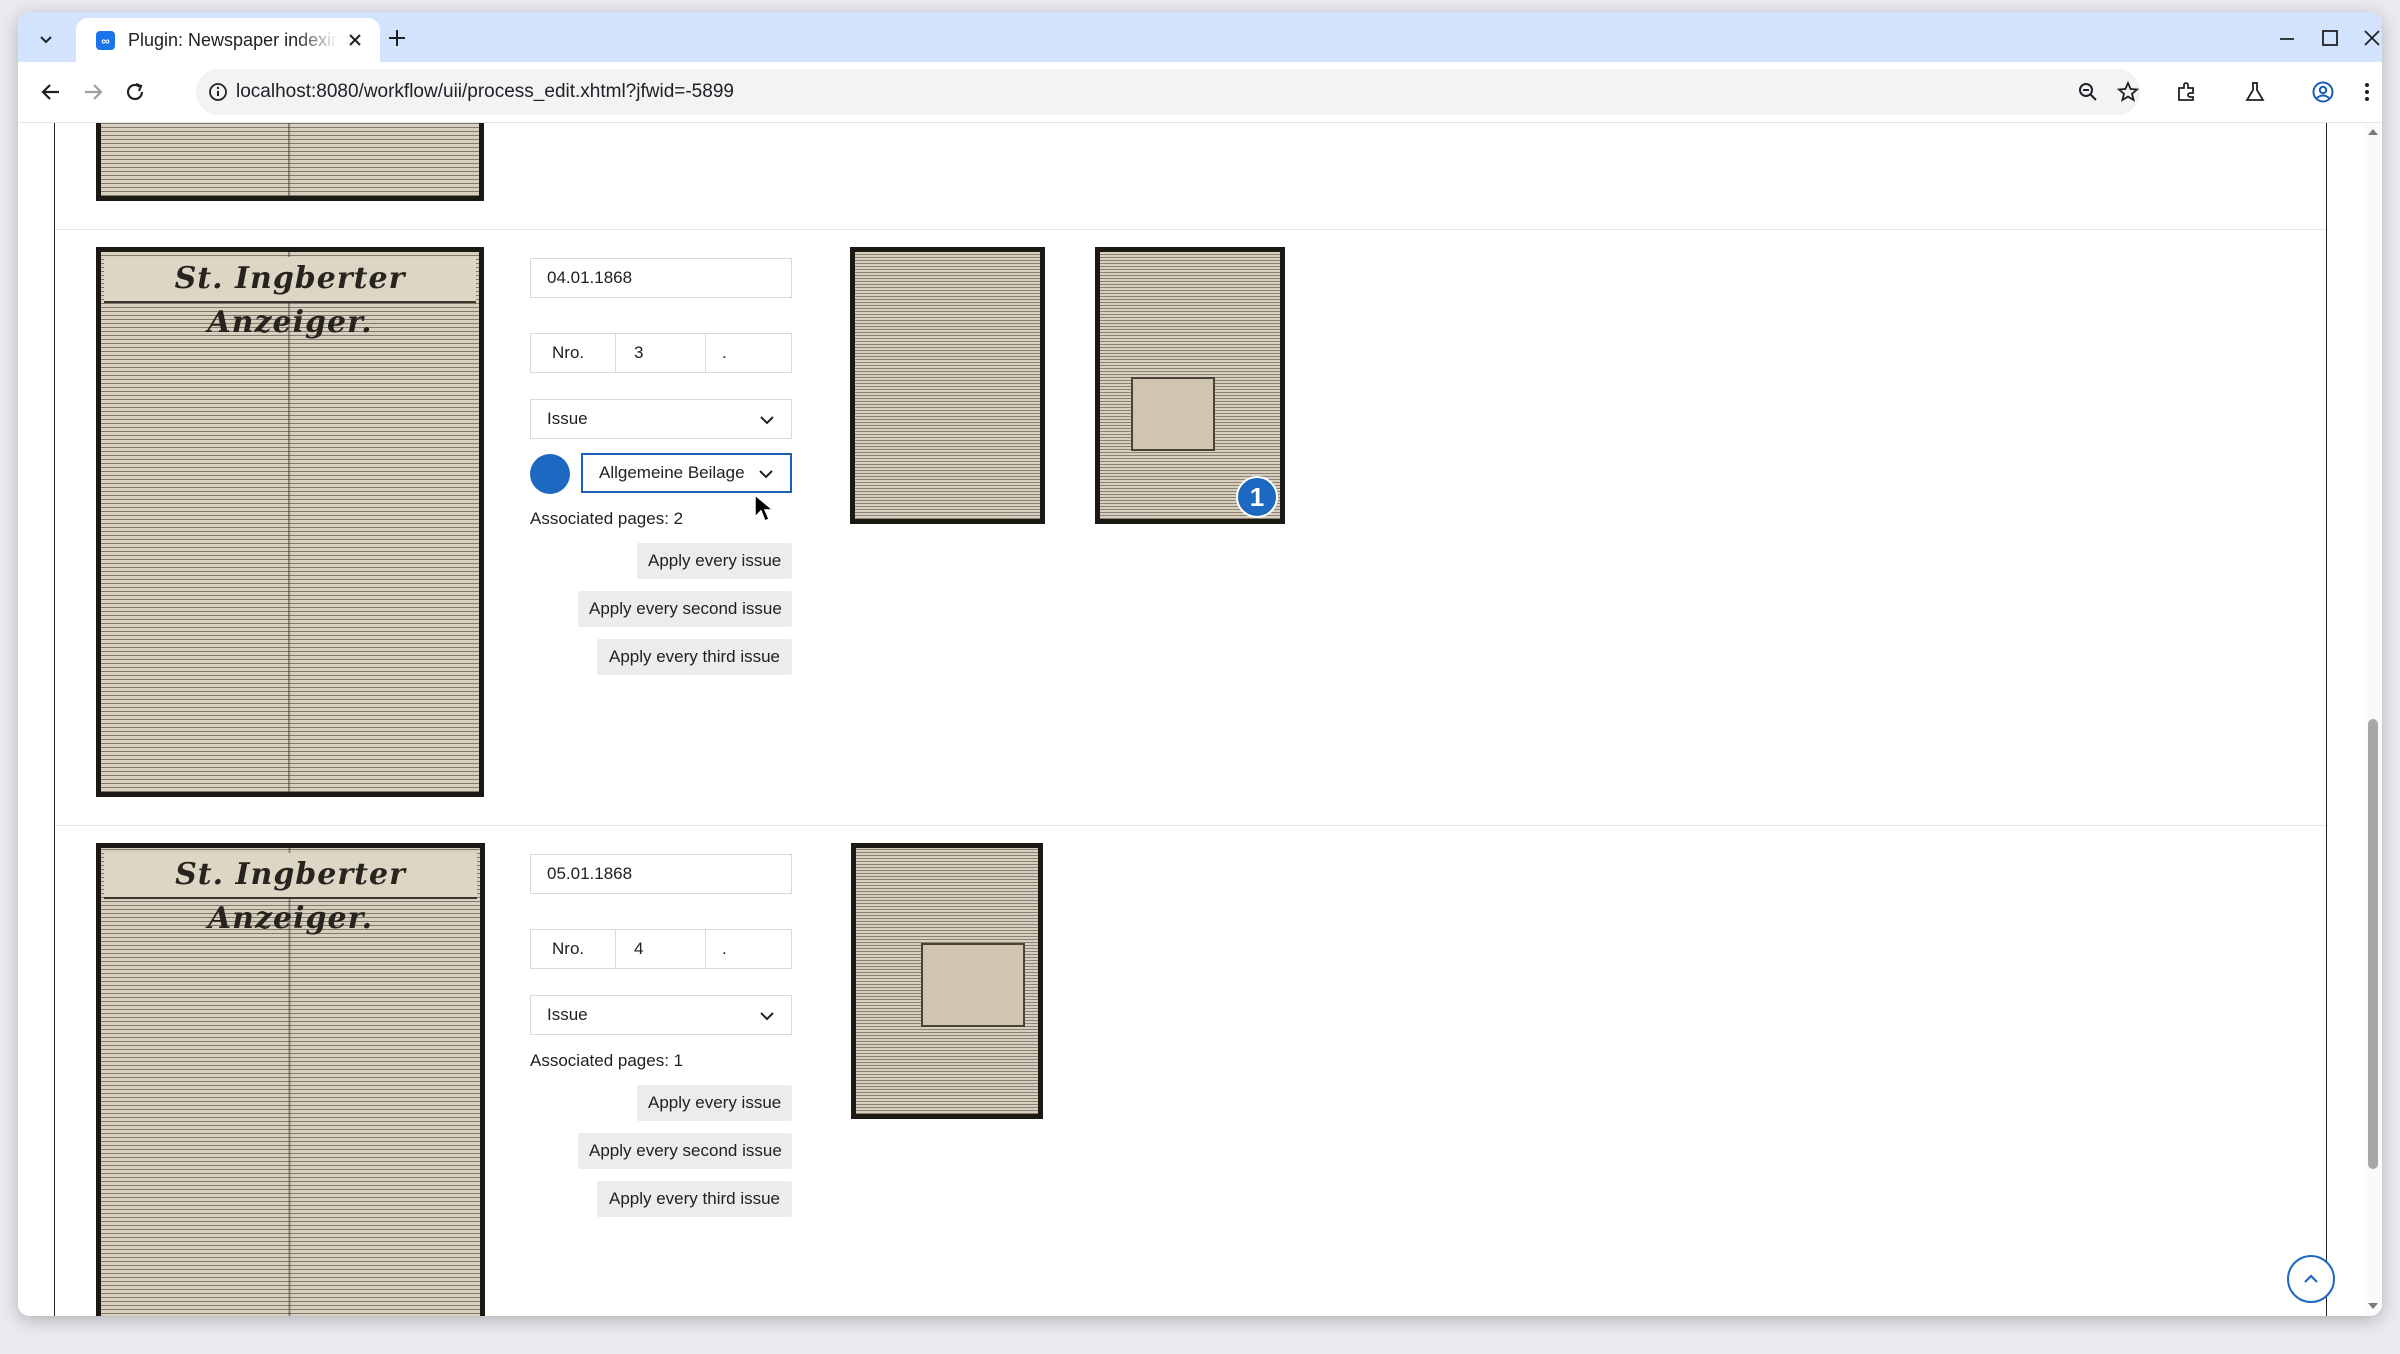 Image resolution: width=2400 pixels, height=1354 pixels. Describe the element at coordinates (661, 278) in the screenshot. I see `date-field: 04.01.1868` at that location.